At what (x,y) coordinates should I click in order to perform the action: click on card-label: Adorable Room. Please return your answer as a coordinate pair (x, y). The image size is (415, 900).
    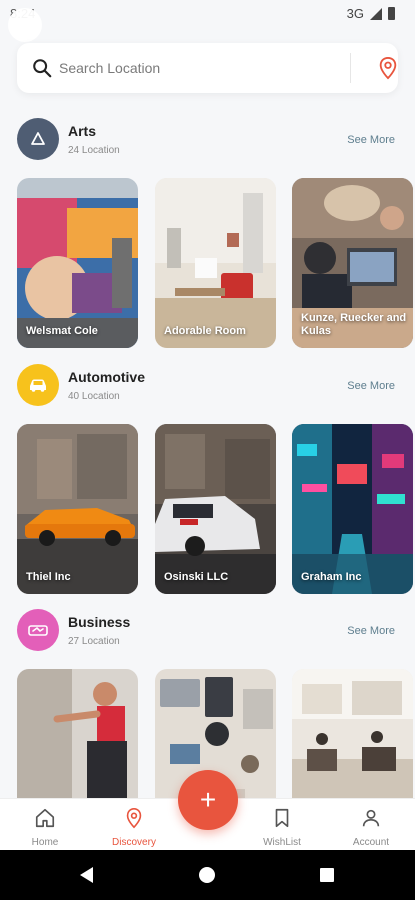
    Looking at the image, I should click on (205, 331).